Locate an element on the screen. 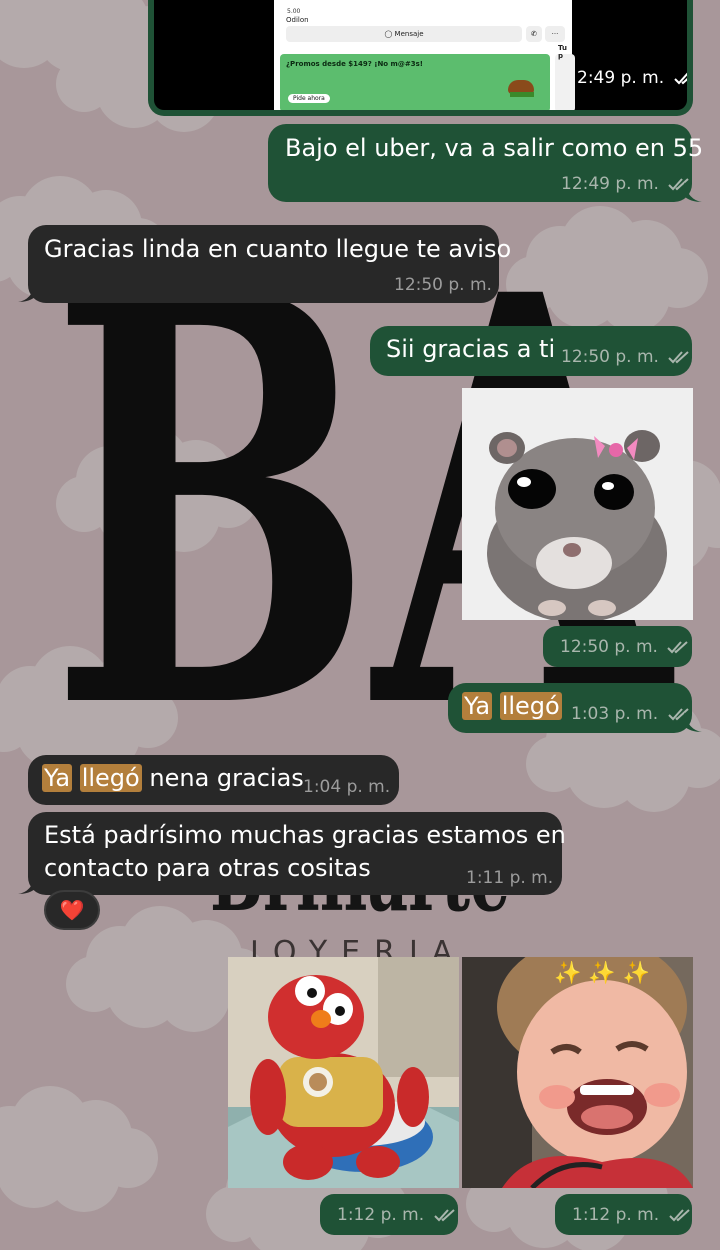 The height and width of the screenshot is (1250, 720). message-outgoing: Ya llegó 1:03 p. m. is located at coordinates (570, 708).